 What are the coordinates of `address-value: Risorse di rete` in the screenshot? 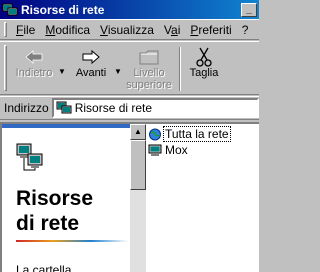 It's located at (113, 108).